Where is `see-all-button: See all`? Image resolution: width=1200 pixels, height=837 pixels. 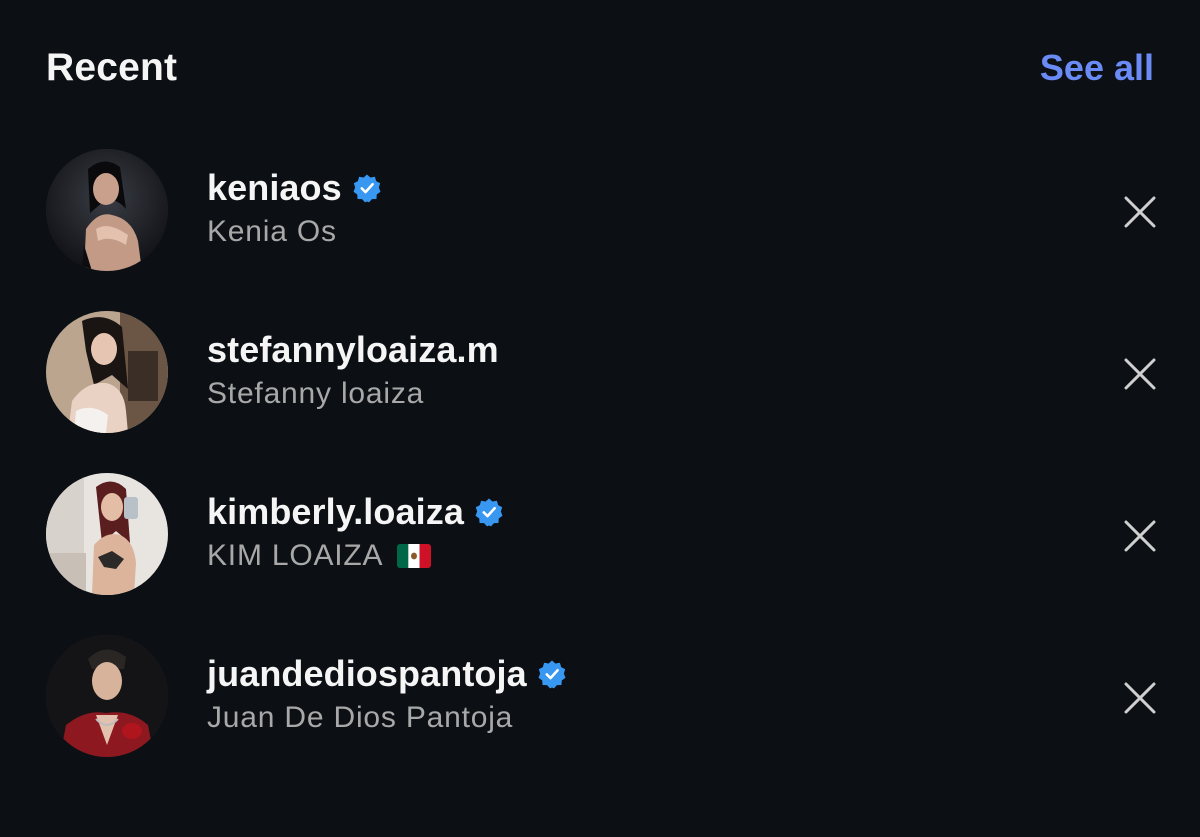
see-all-button: See all is located at coordinates (1097, 68).